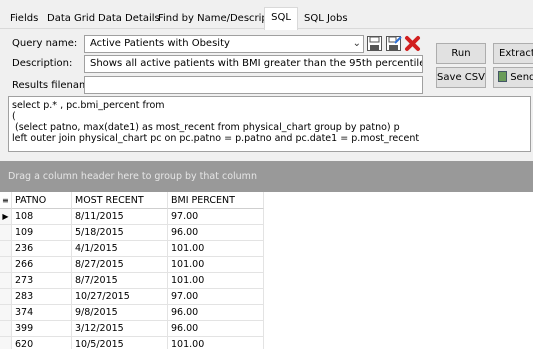 Image resolution: width=533 pixels, height=349 pixels. I want to click on query-name-value: Active Patients with Obesity, so click(160, 43).